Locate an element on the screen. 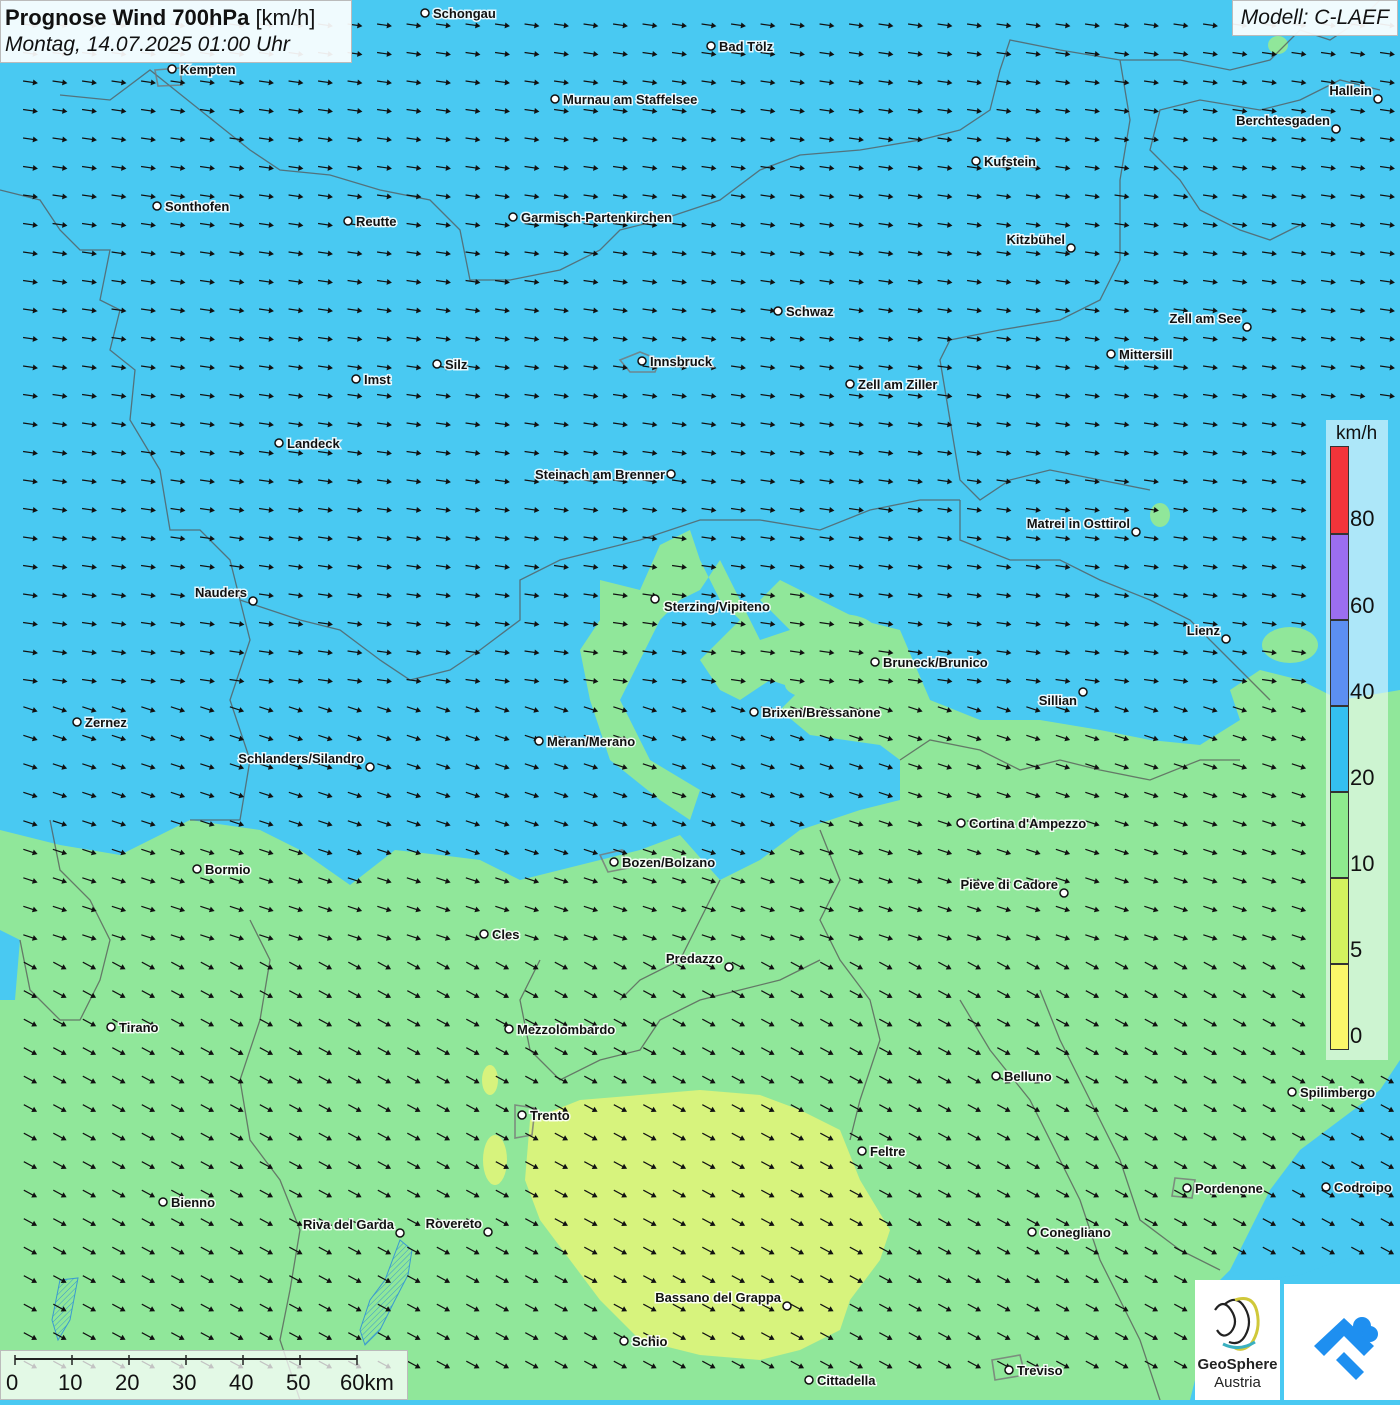 This screenshot has height=1405, width=1400. city-label: Bassano del Grappa is located at coordinates (718, 1297).